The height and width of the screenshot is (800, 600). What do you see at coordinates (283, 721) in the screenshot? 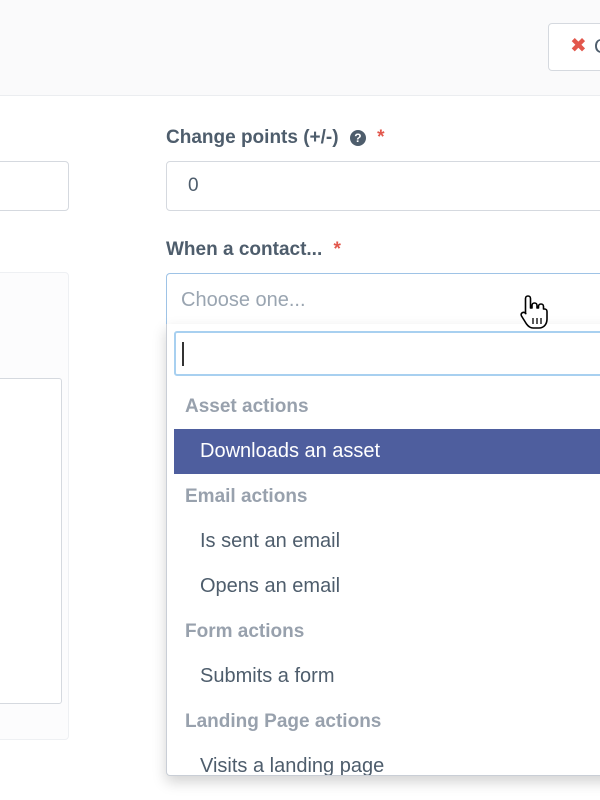
I see `option-group-landing-page-actions: Landing Page actions` at bounding box center [283, 721].